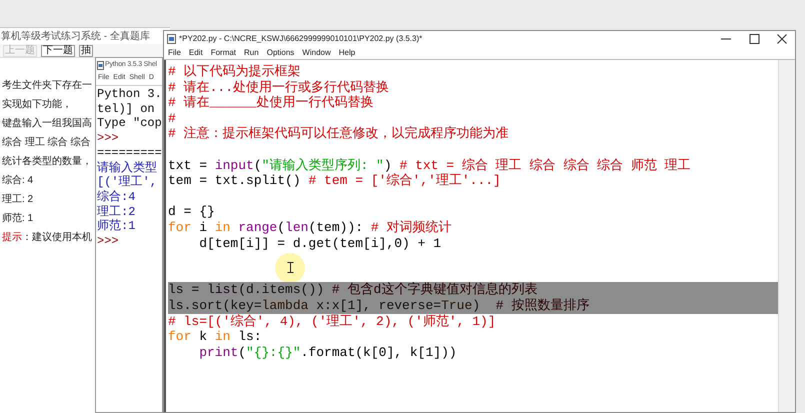 This screenshot has width=805, height=413. What do you see at coordinates (37, 105) in the screenshot?
I see `question-text: 实现如下功能，` at bounding box center [37, 105].